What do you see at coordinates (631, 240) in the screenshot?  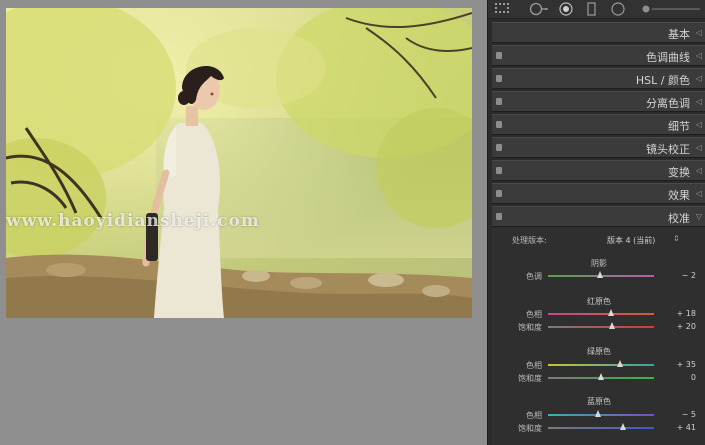 I see `process-version-value: 版本 4 (当前)` at bounding box center [631, 240].